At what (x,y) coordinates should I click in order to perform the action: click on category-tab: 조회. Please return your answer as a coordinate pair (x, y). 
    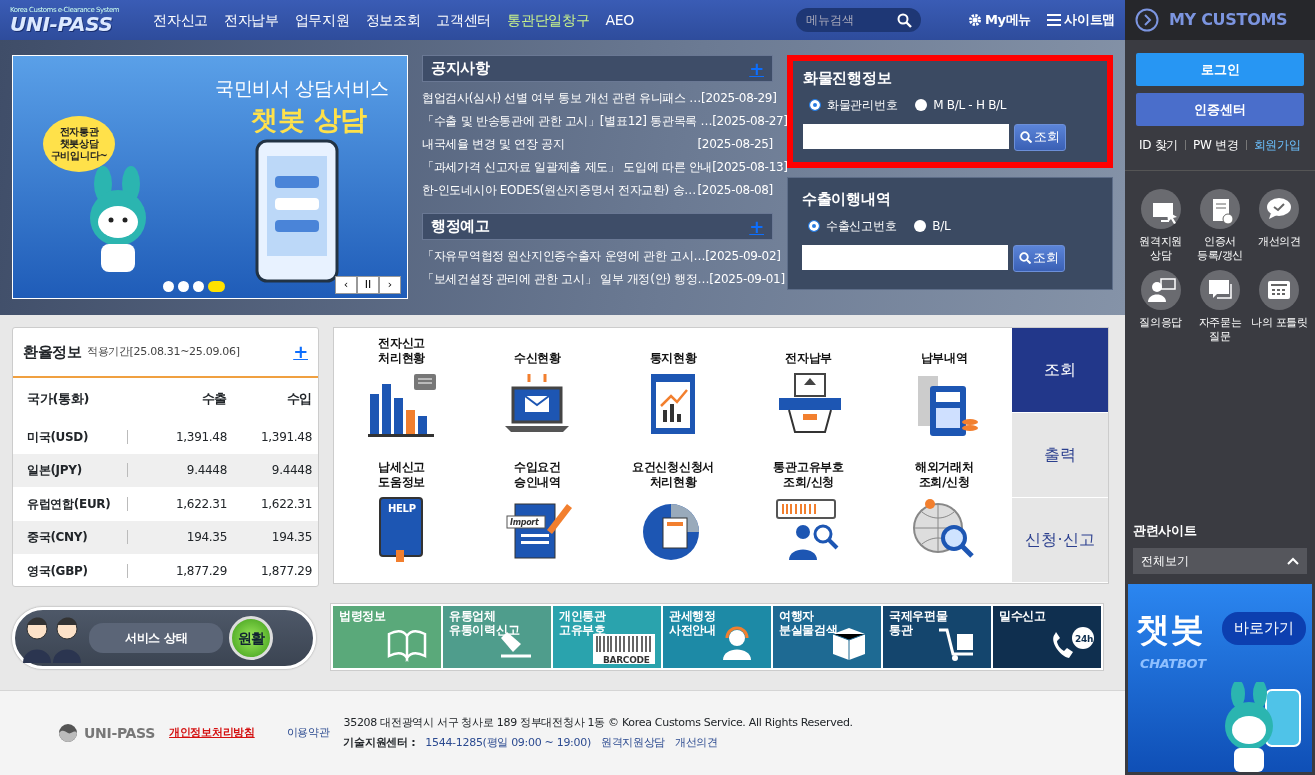
    Looking at the image, I should click on (1060, 370).